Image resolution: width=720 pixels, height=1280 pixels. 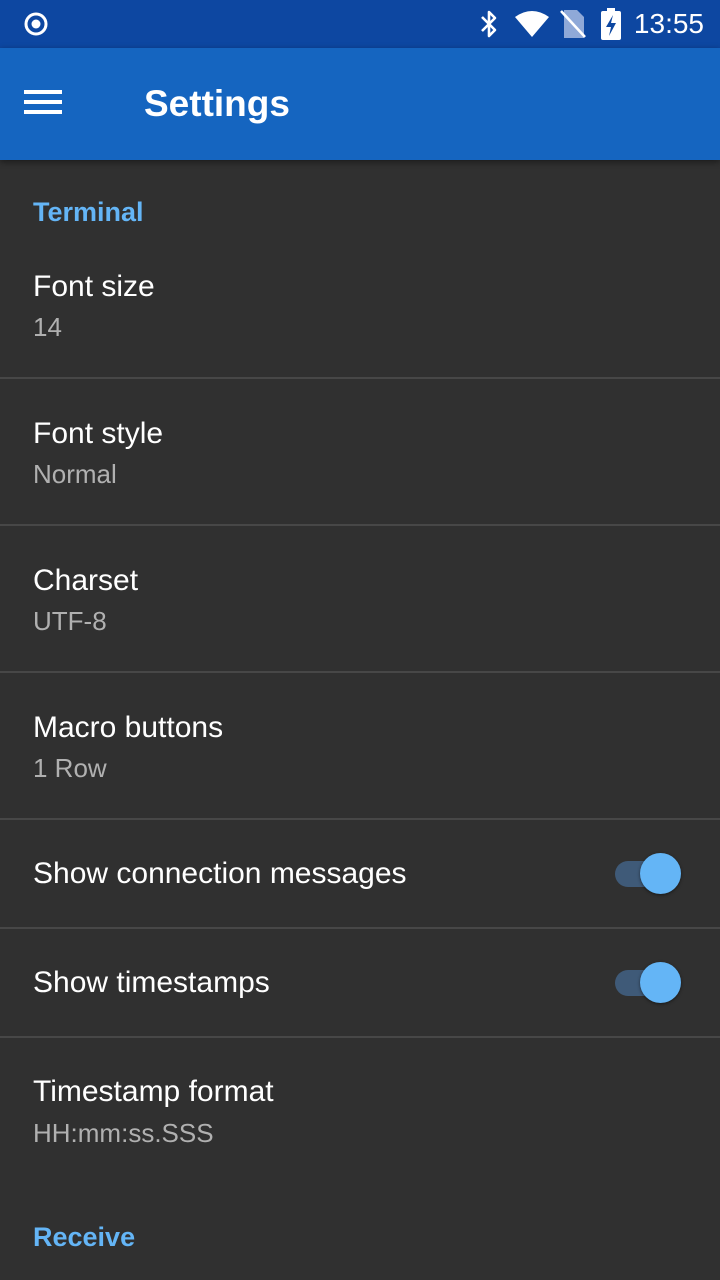 What do you see at coordinates (220, 873) in the screenshot?
I see `pref-title: Show connection messages` at bounding box center [220, 873].